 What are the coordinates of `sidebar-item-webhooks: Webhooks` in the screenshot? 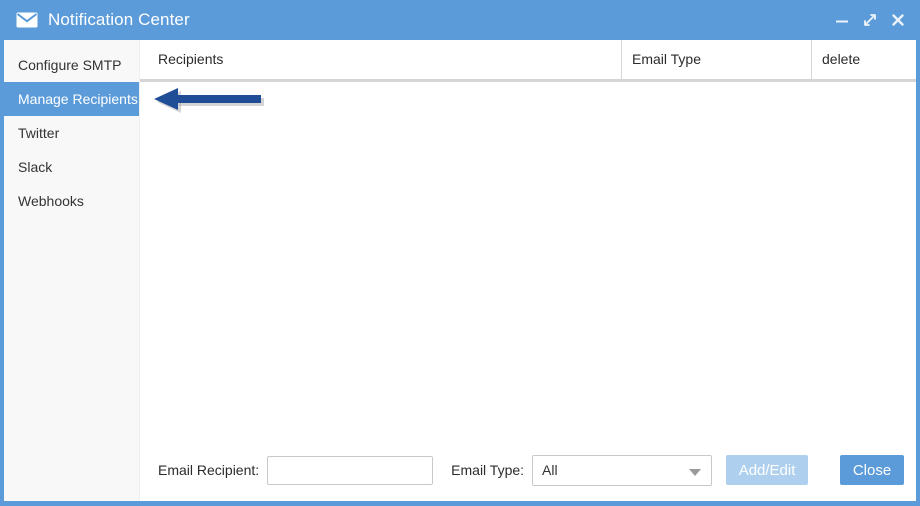 It's located at (71, 201).